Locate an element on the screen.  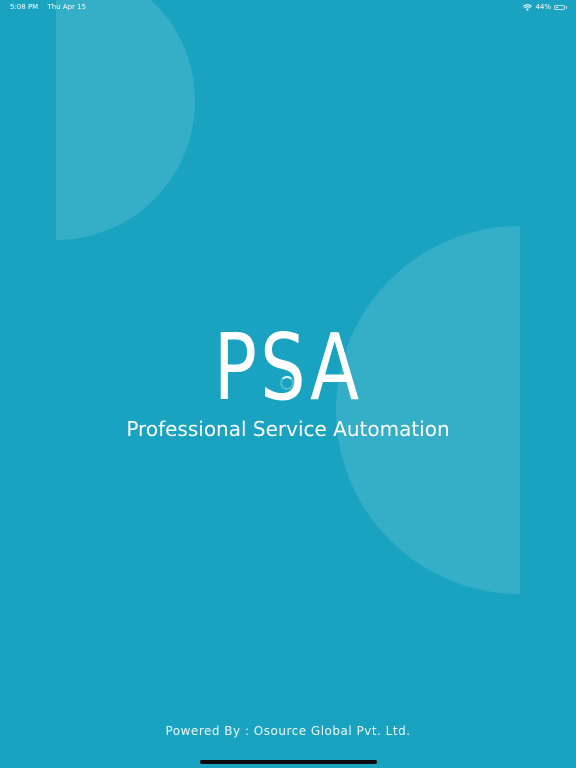
battery-percentage: 44% is located at coordinates (543, 7).